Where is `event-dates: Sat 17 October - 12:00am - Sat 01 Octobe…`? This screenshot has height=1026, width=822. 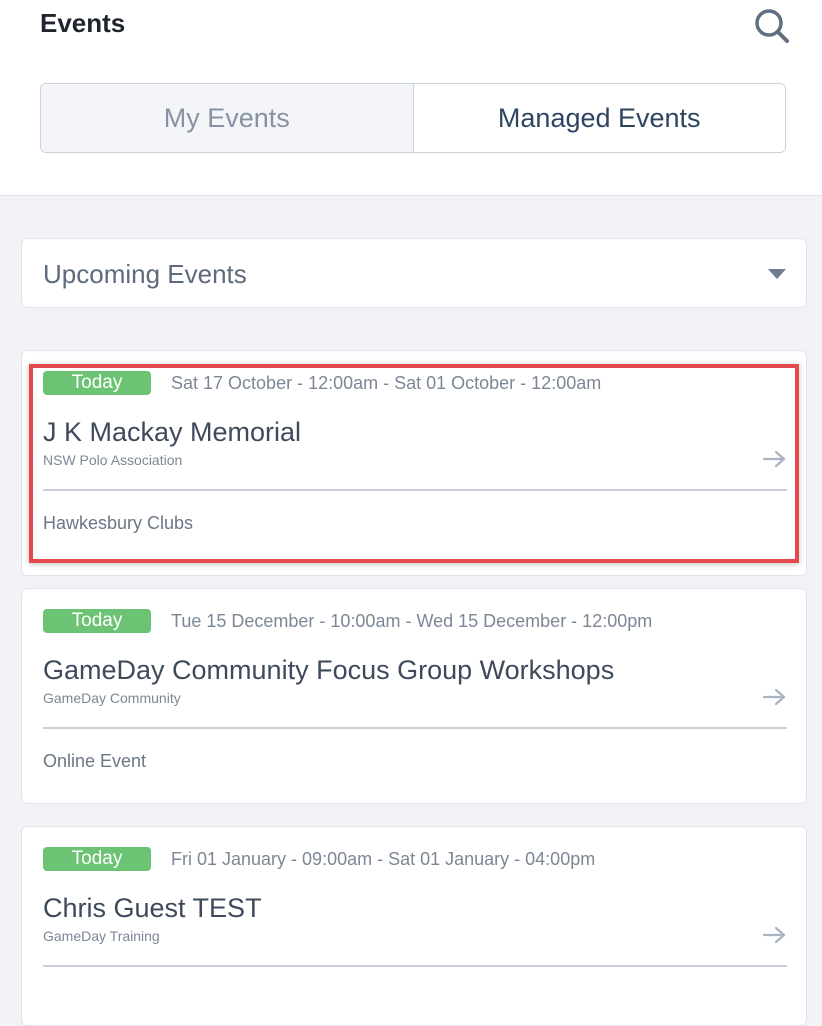 event-dates: Sat 17 October - 12:00am - Sat 01 Octobe… is located at coordinates (386, 383).